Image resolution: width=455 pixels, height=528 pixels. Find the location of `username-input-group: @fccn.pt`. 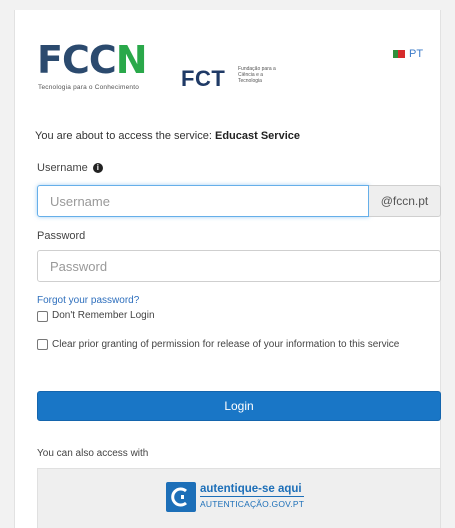

username-input-group: @fccn.pt is located at coordinates (239, 201).